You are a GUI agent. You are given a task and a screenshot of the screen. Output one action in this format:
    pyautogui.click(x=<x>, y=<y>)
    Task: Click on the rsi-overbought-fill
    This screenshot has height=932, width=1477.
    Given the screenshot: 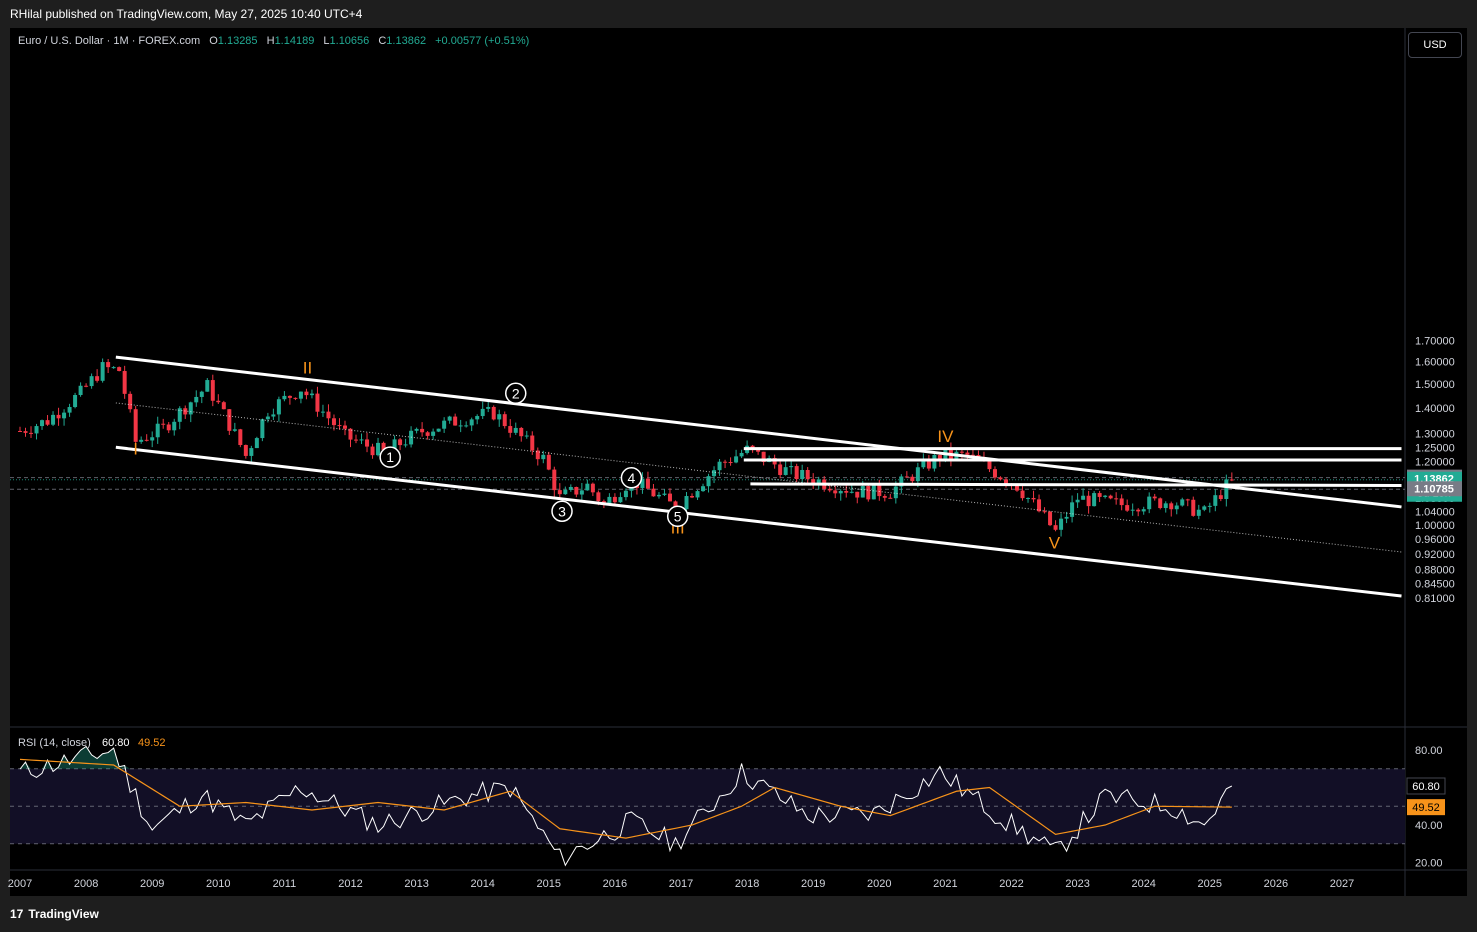 What is the action you would take?
    pyautogui.click(x=76, y=757)
    